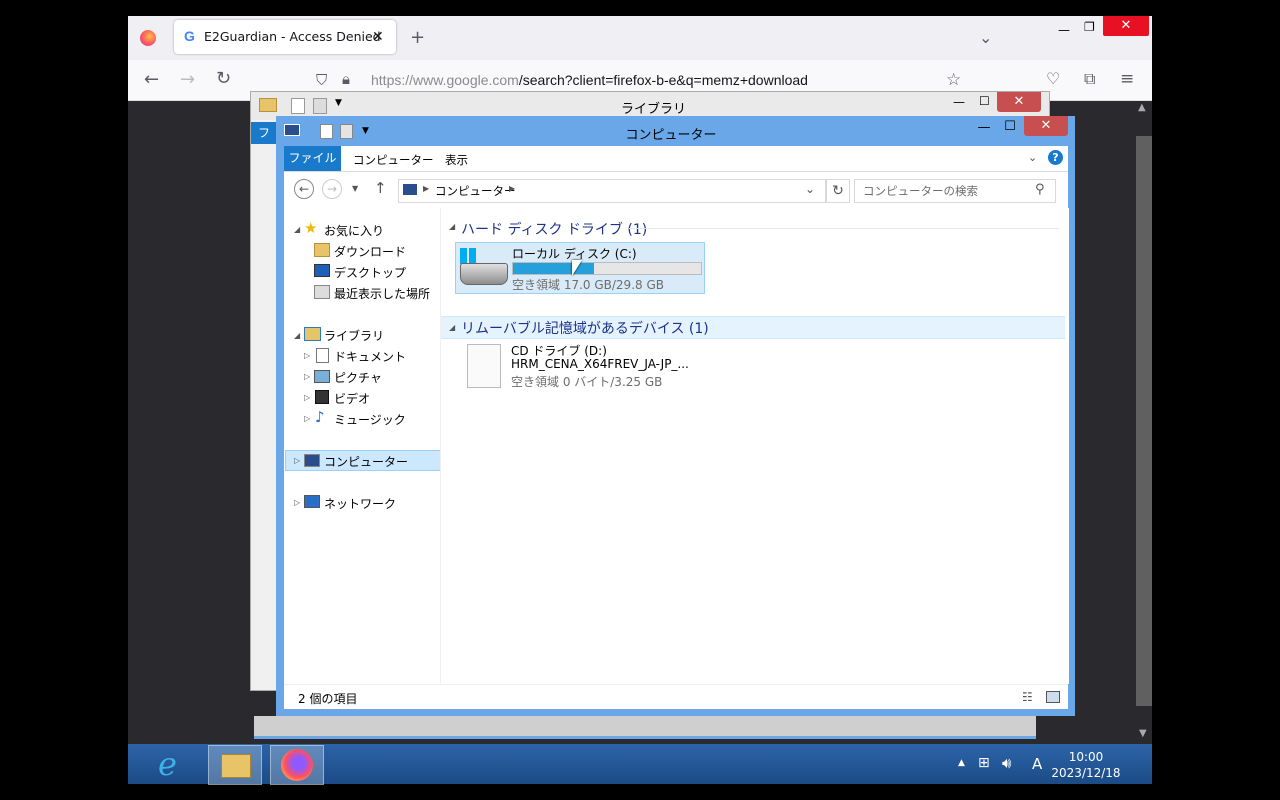  I want to click on new-tab-icon: +, so click(417, 38).